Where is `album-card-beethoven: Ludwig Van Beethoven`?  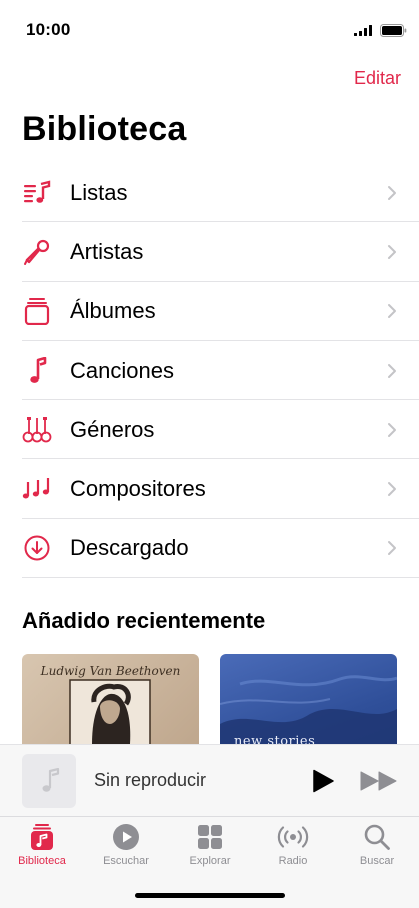 album-card-beethoven: Ludwig Van Beethoven is located at coordinates (110, 699).